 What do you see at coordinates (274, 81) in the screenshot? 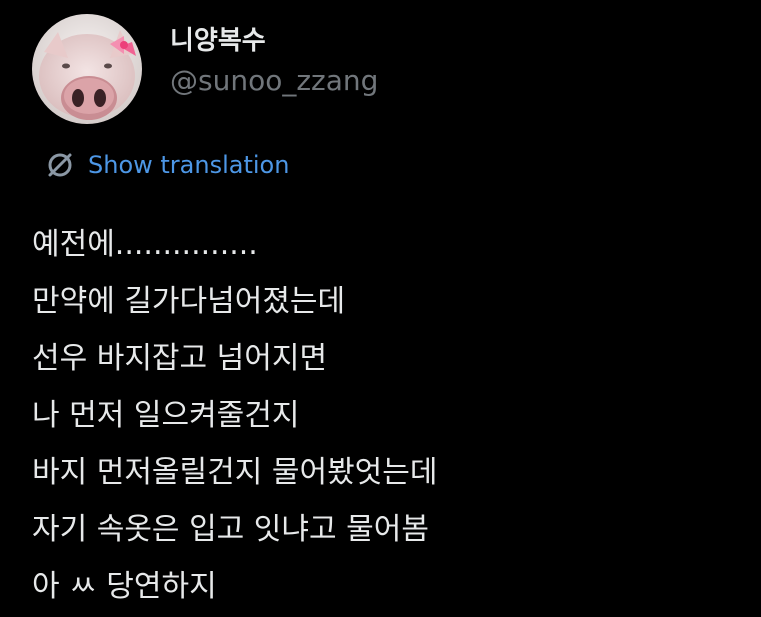
I see `author-handle: @sunoo_zzang` at bounding box center [274, 81].